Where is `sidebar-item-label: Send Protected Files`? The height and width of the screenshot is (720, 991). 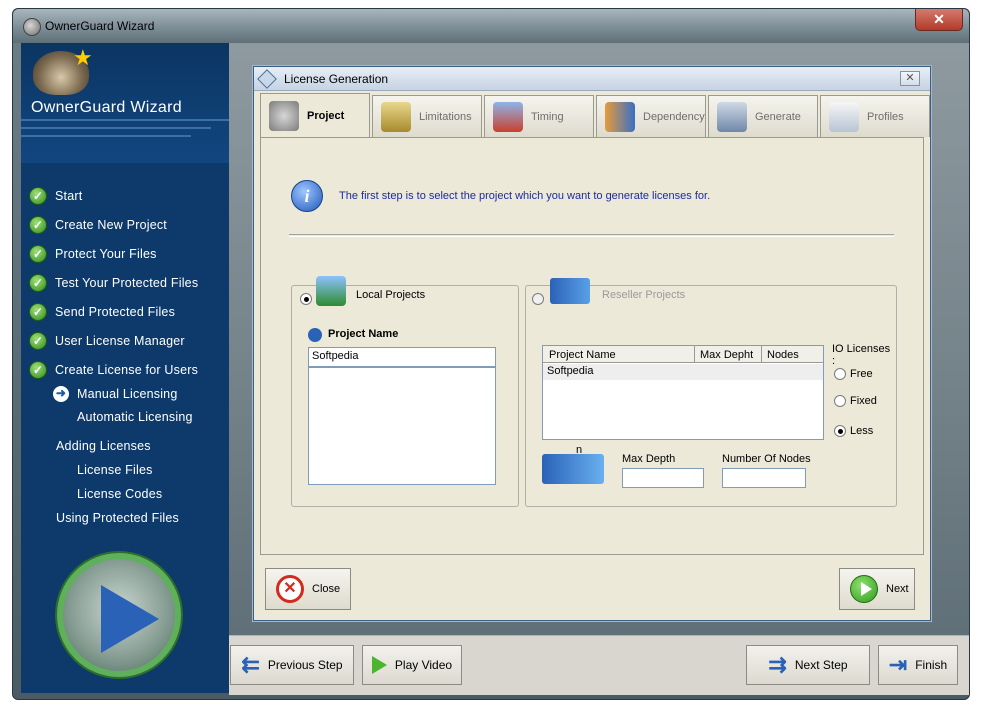
sidebar-item-label: Send Protected Files is located at coordinates (115, 312).